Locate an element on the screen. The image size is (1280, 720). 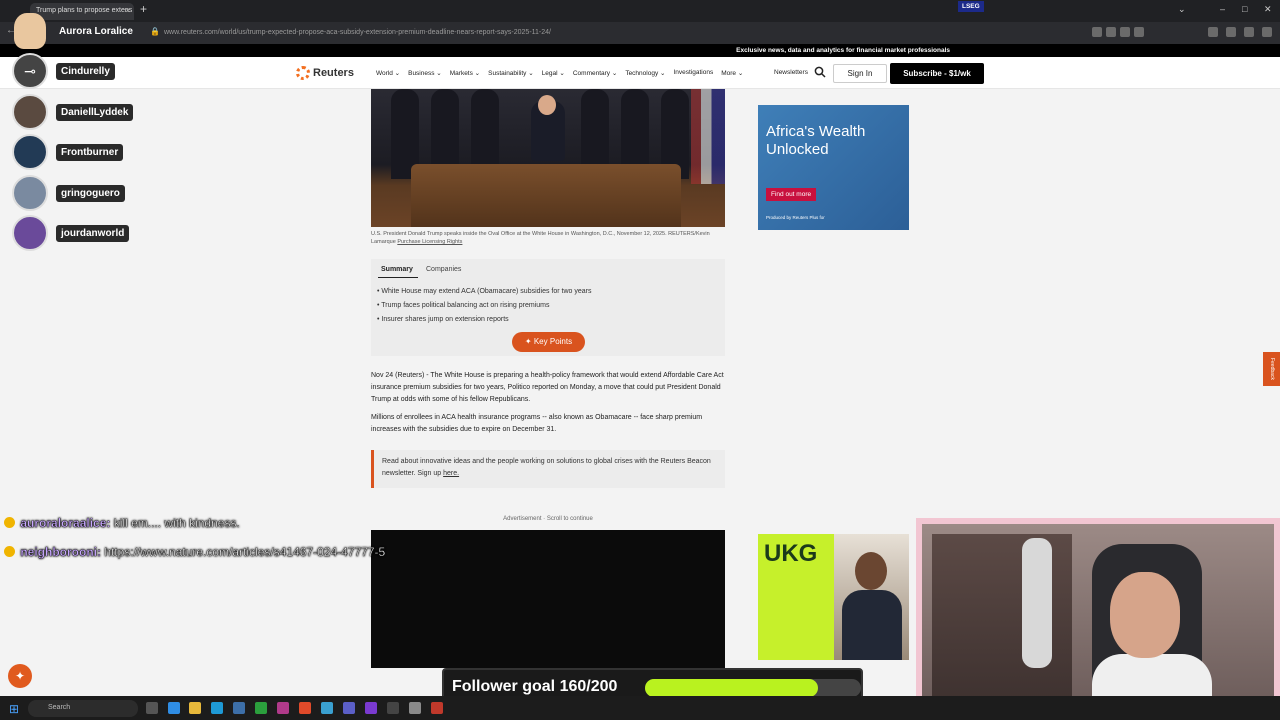
nav-investigations: Investigations is located at coordinates (693, 73).